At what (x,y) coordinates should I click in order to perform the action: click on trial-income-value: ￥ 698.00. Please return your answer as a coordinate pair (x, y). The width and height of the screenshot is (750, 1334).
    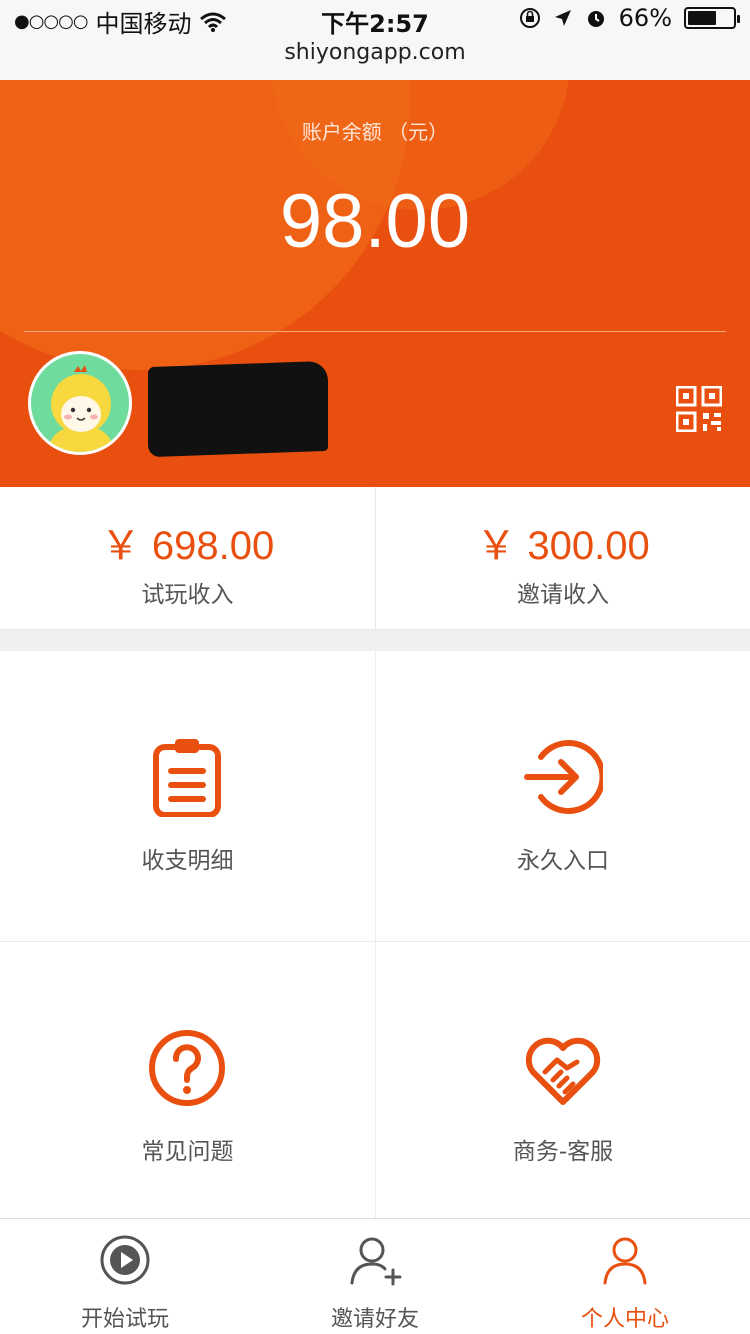
    Looking at the image, I should click on (187, 546).